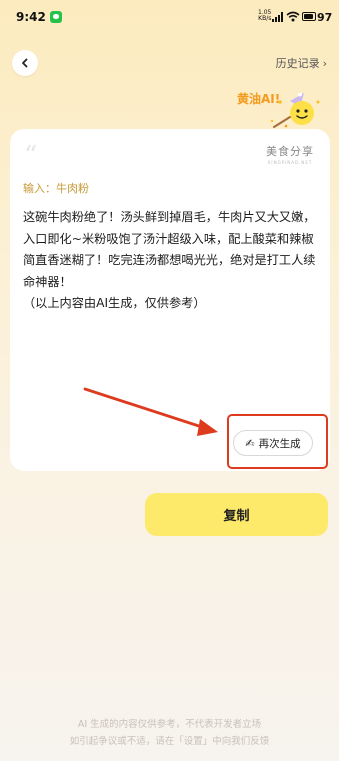  What do you see at coordinates (169, 741) in the screenshot?
I see `disclaimer-line-2: 如引起争议或不适，请在「设置」中向我们反馈` at bounding box center [169, 741].